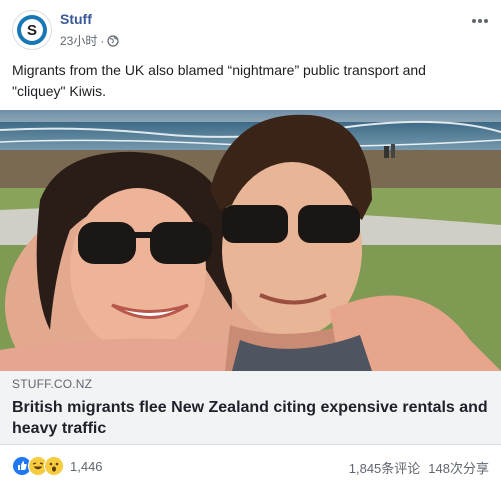 The image size is (501, 491). What do you see at coordinates (480, 18) in the screenshot?
I see `ellipsis-icon` at bounding box center [480, 18].